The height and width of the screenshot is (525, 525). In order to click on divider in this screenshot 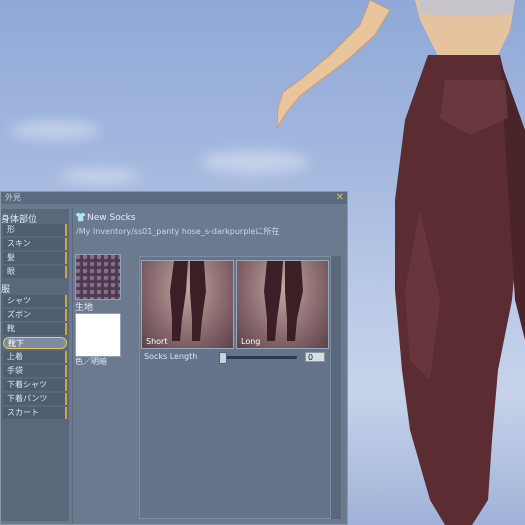, I will do `click(72, 365)`.